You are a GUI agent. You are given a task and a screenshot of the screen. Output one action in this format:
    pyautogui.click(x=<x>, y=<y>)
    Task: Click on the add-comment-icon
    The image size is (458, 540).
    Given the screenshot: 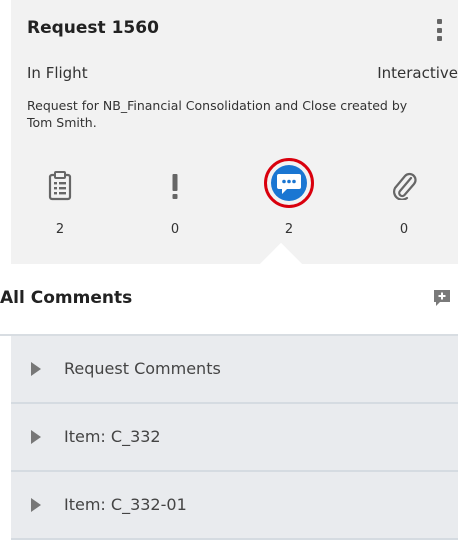 What is the action you would take?
    pyautogui.click(x=442, y=298)
    